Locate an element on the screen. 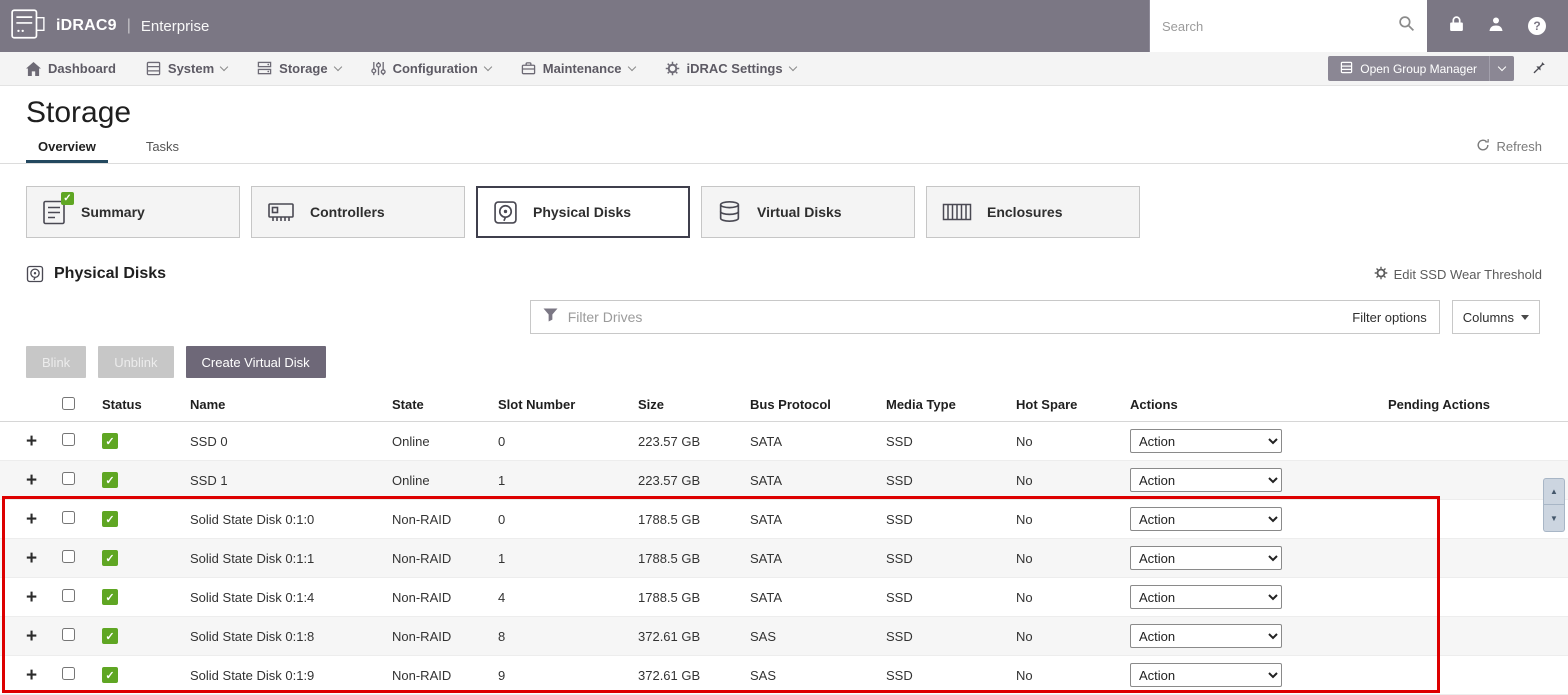  card-label: Enclosures is located at coordinates (1025, 212).